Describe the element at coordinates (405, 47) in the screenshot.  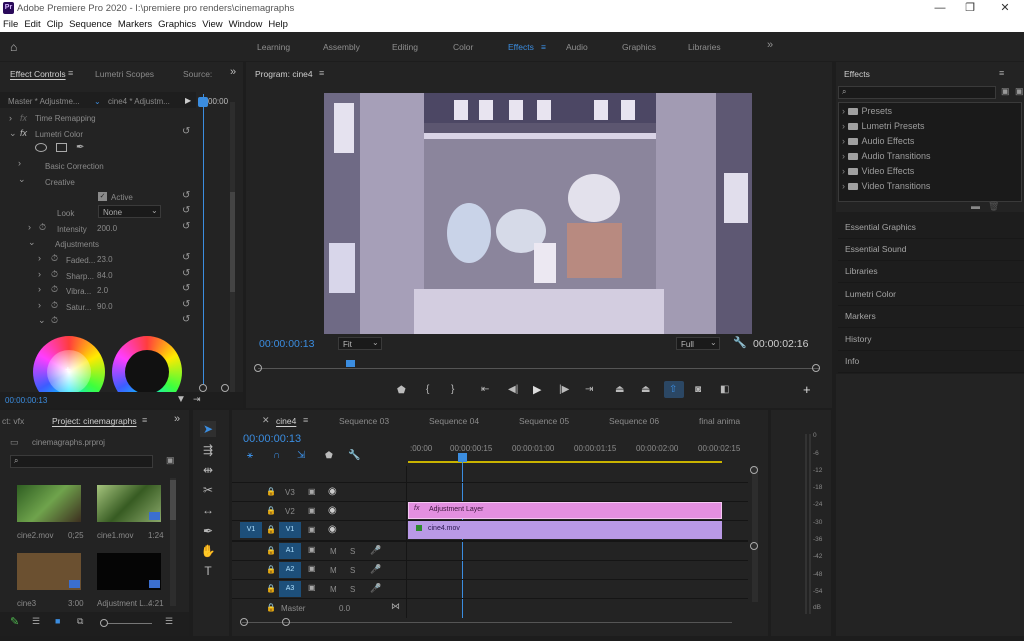
I see `ws-editing: Editing` at that location.